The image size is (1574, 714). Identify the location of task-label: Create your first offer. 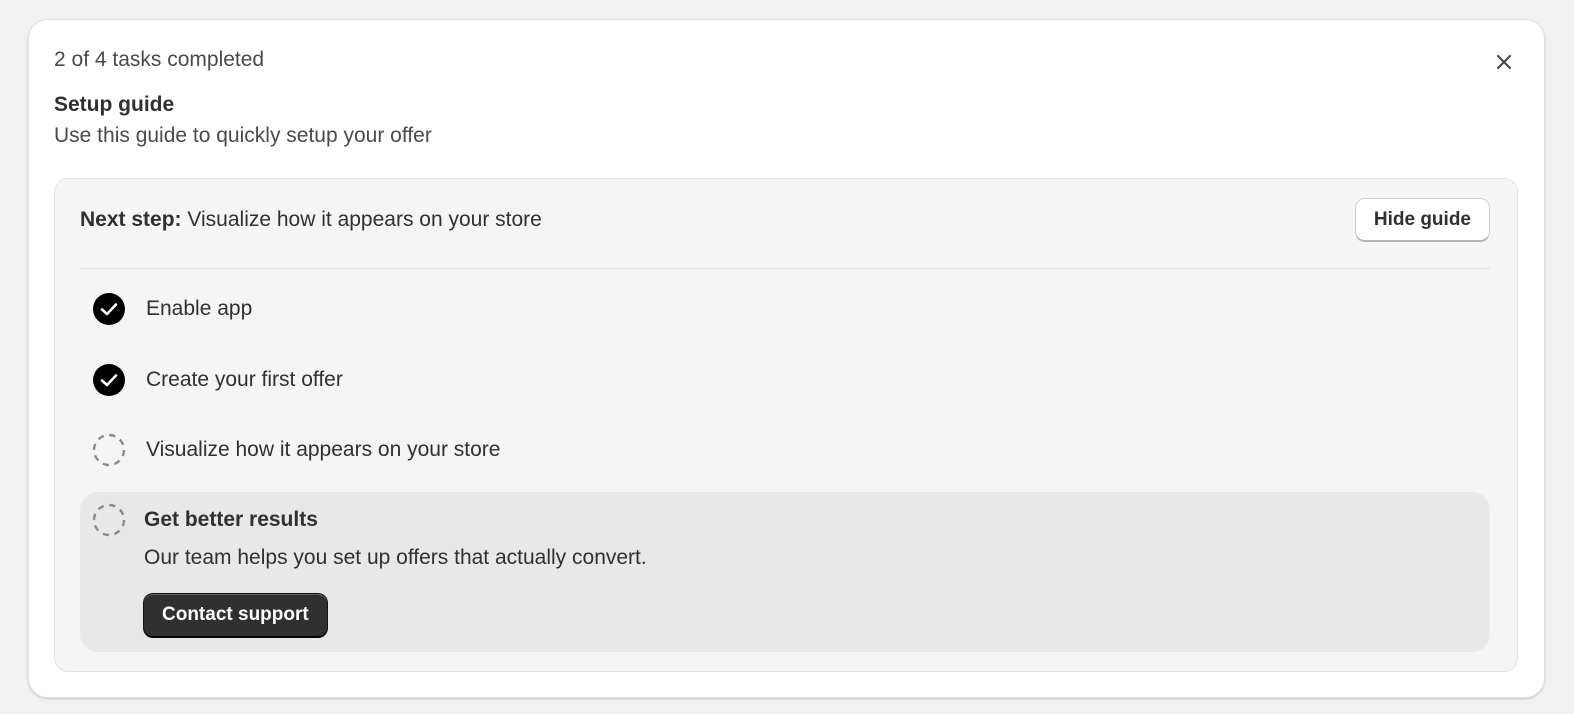
(244, 379).